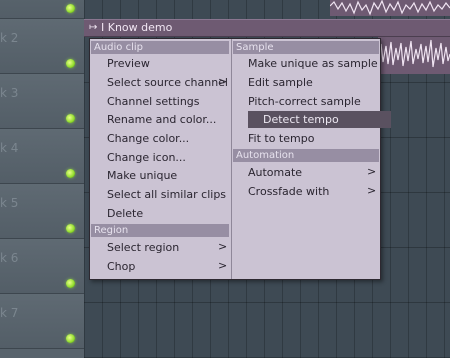 This screenshot has height=358, width=450. I want to click on menu-item-crossfade-with: Crossfade with, so click(288, 191).